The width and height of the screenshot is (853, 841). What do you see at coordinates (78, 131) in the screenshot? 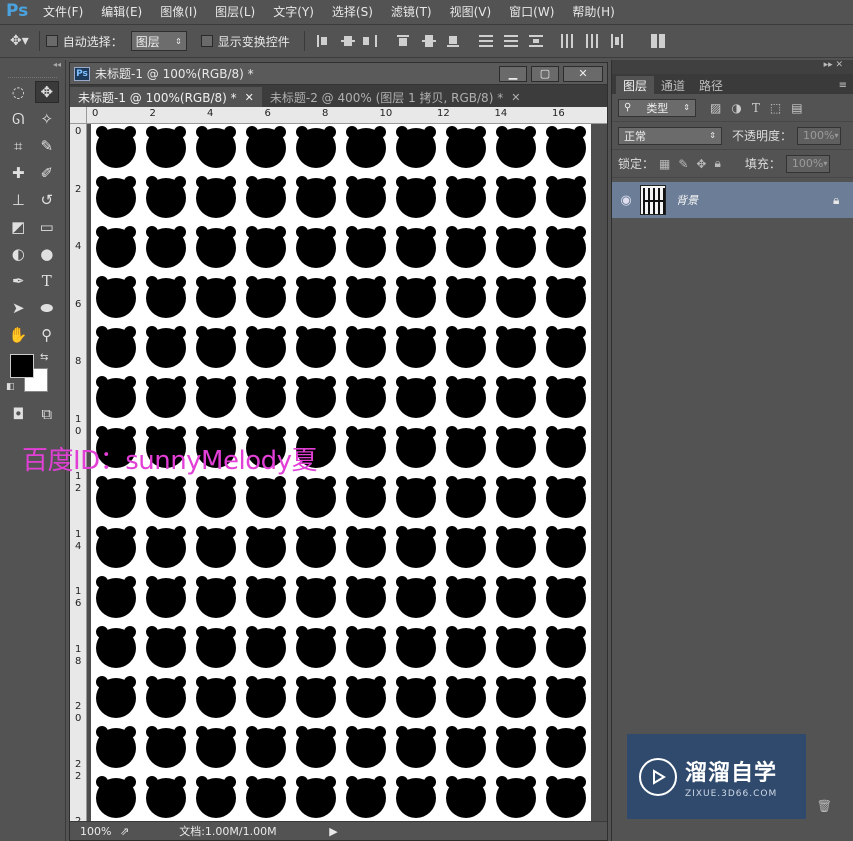
I see `ruler-label: 0` at bounding box center [78, 131].